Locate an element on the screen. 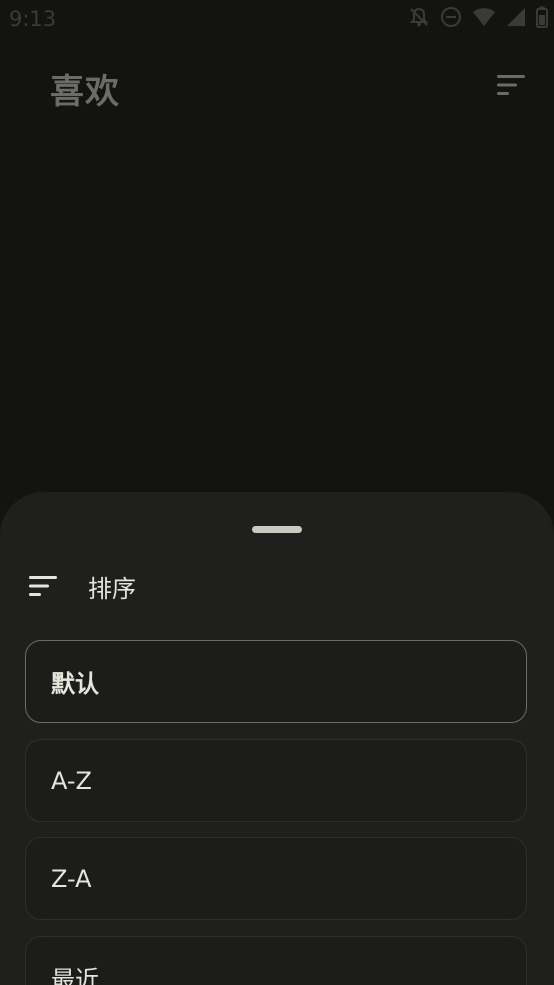 The width and height of the screenshot is (554, 985). sort-option-a-z: A-Z is located at coordinates (276, 780).